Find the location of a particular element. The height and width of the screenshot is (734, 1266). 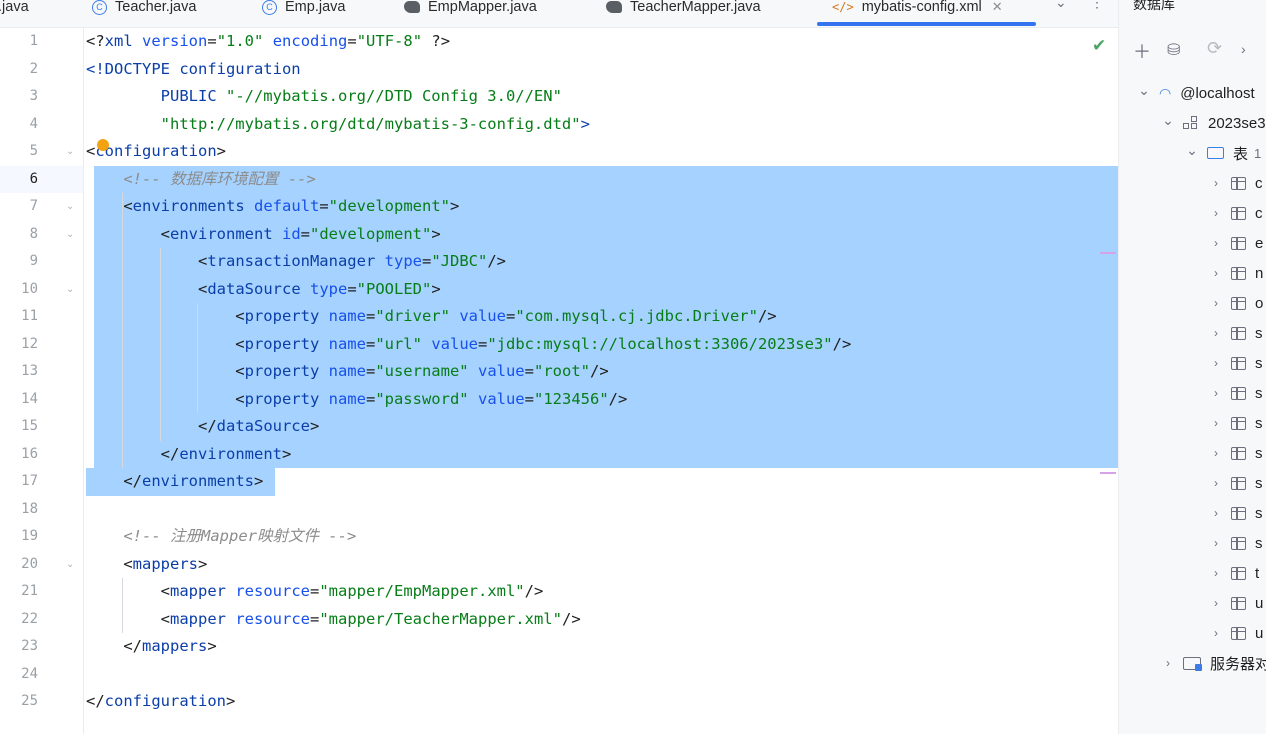

code-token: "driver" is located at coordinates (412, 316).